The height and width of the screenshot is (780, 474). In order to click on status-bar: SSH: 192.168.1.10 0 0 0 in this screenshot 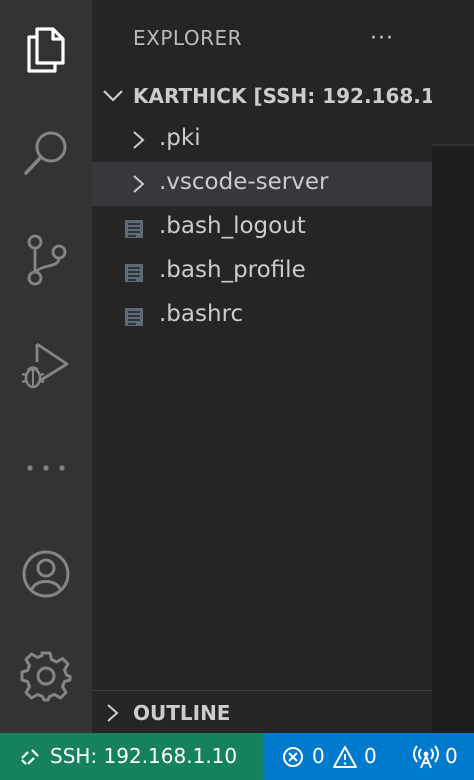, I will do `click(237, 756)`.